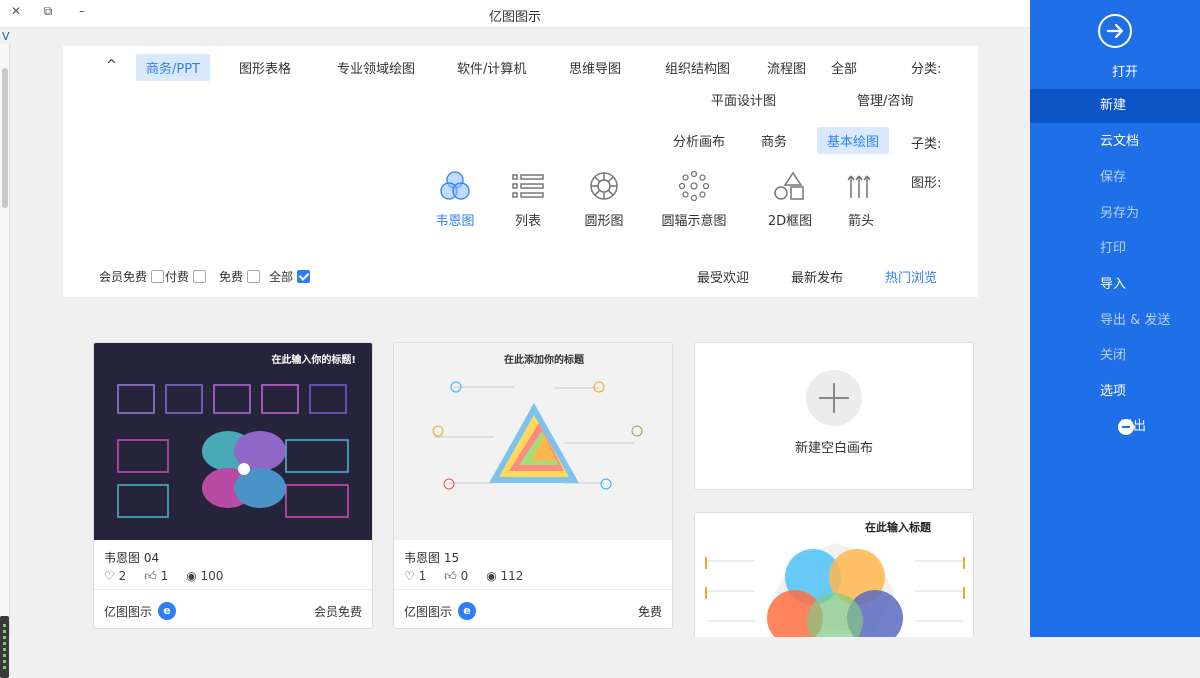 The image size is (1200, 678). I want to click on card-footer: 免费 亿图图示 e, so click(533, 608).